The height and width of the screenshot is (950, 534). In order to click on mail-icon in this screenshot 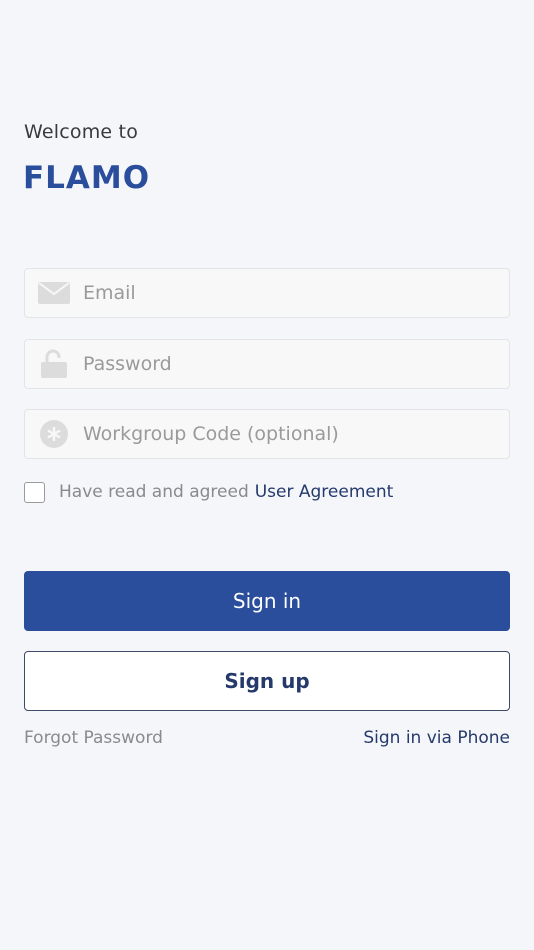, I will do `click(54, 293)`.